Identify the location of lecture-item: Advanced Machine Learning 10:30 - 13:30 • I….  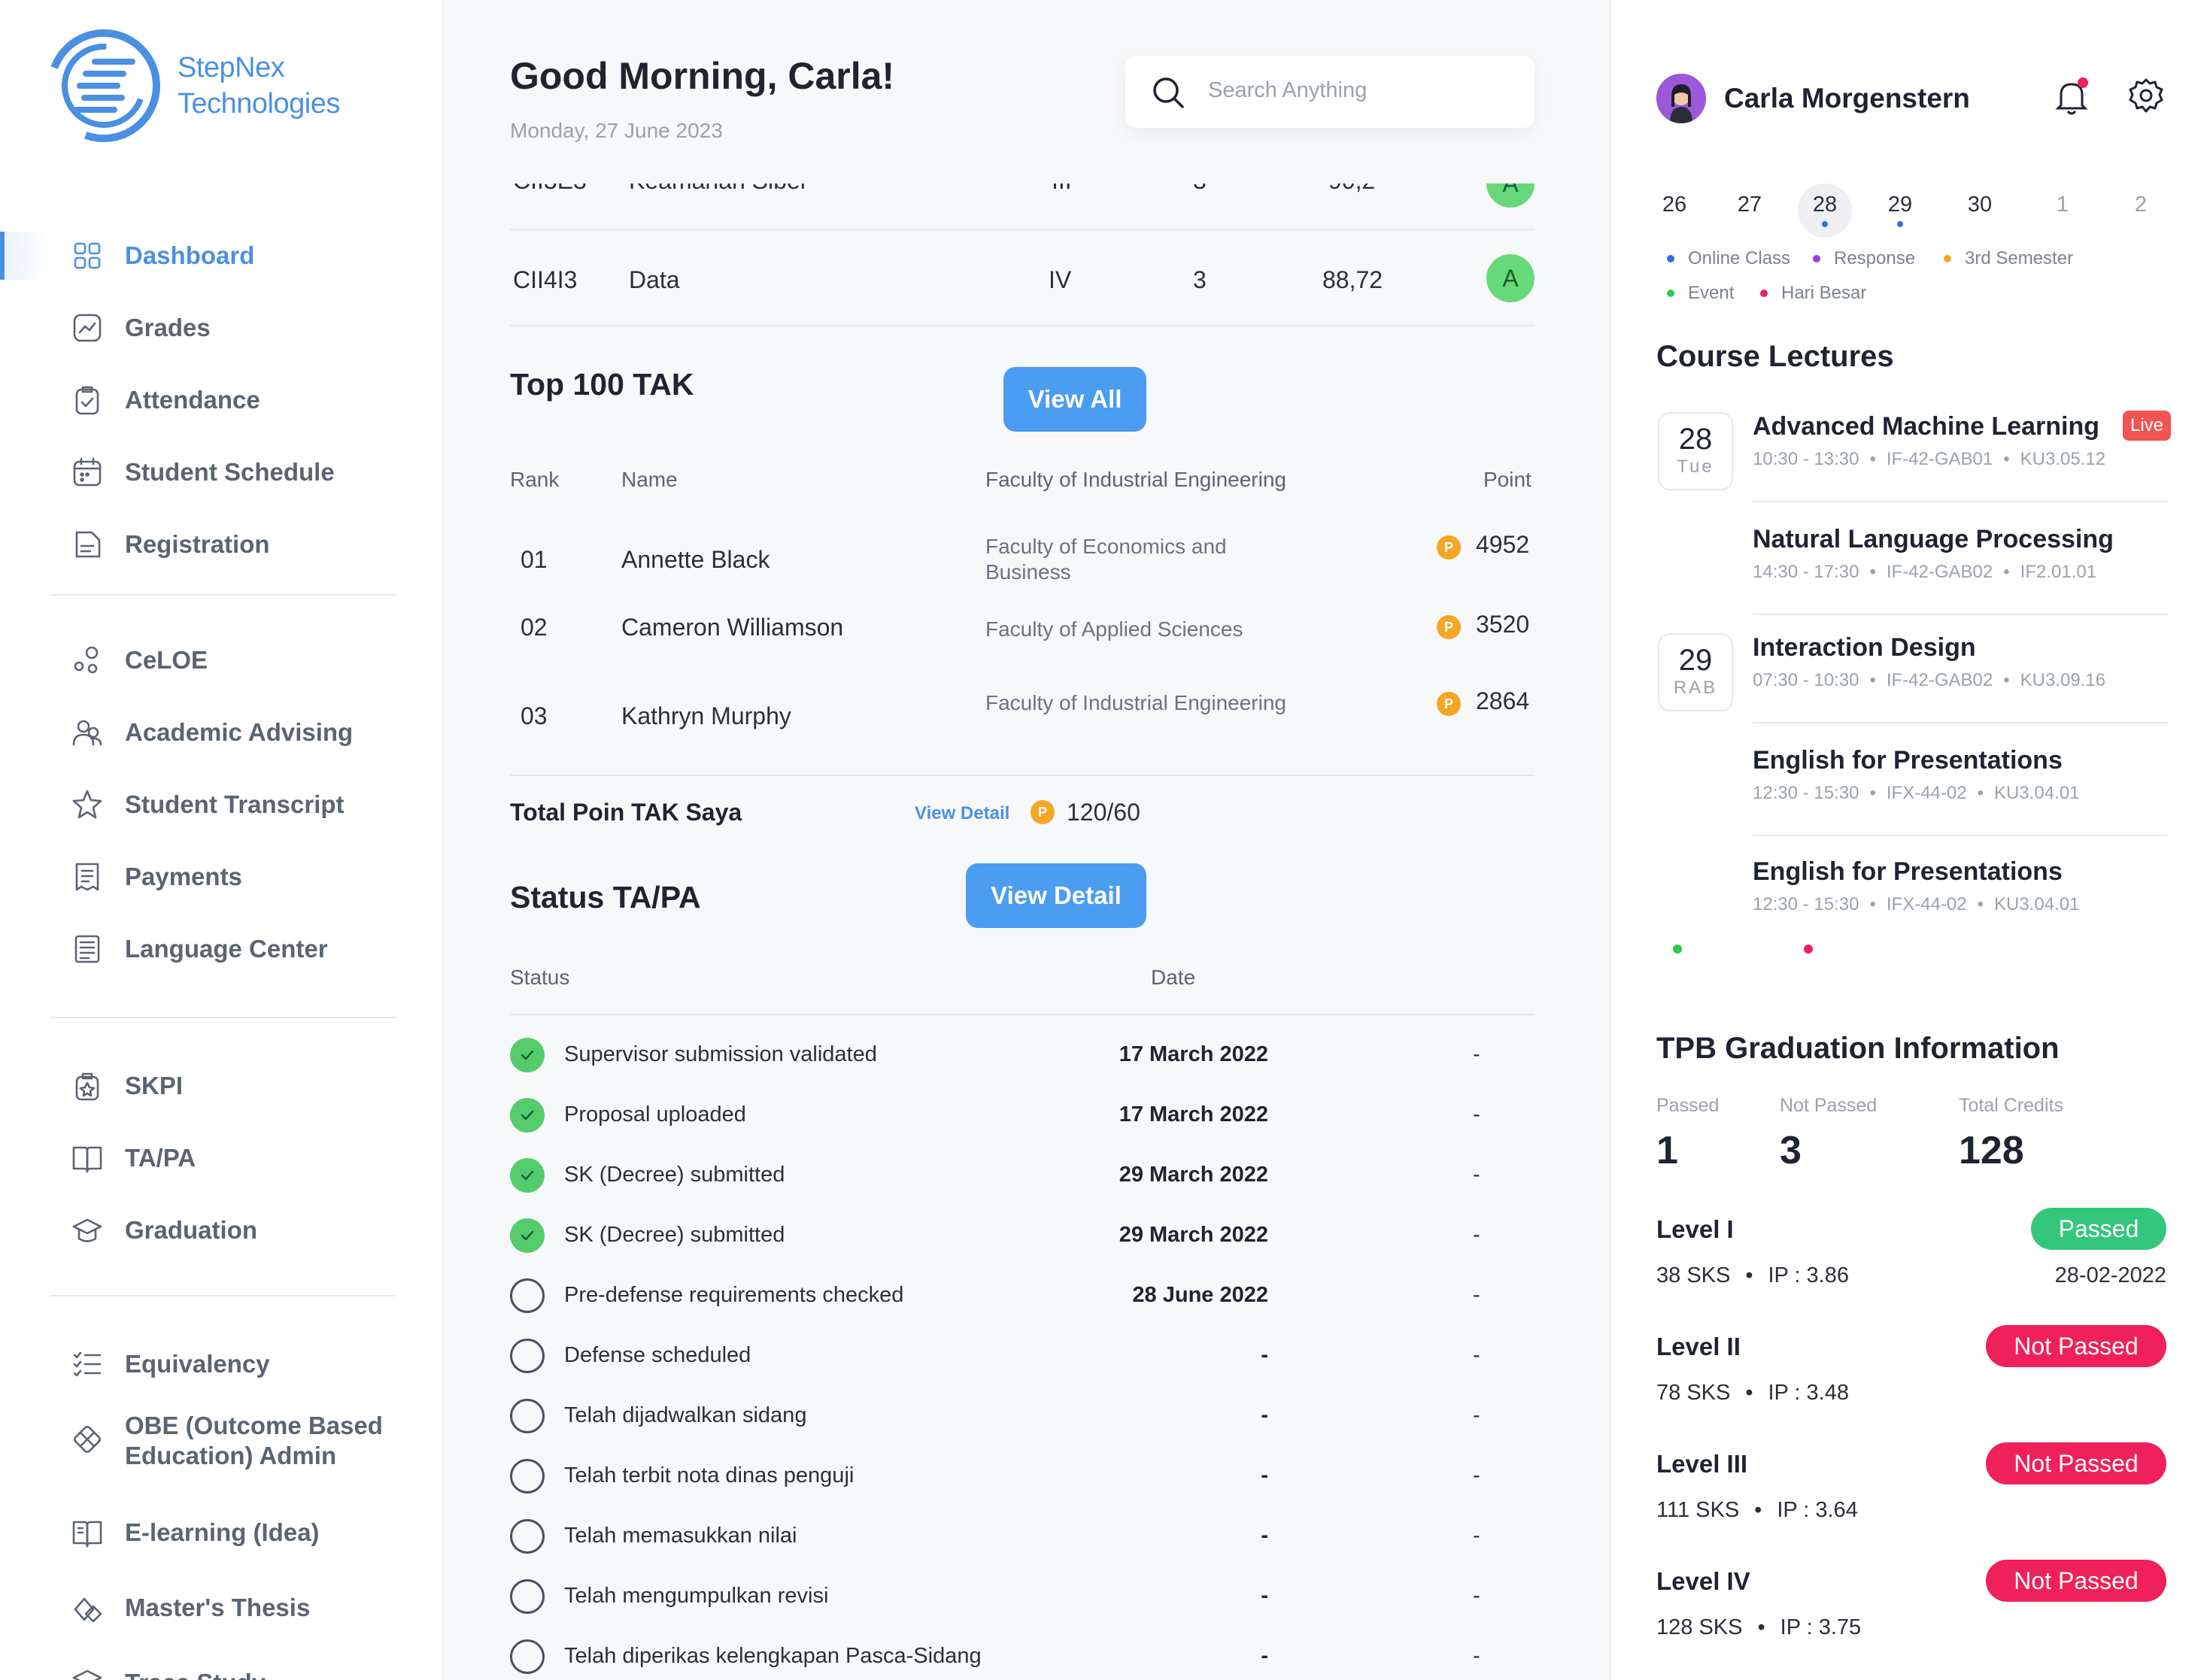
(1959, 441).